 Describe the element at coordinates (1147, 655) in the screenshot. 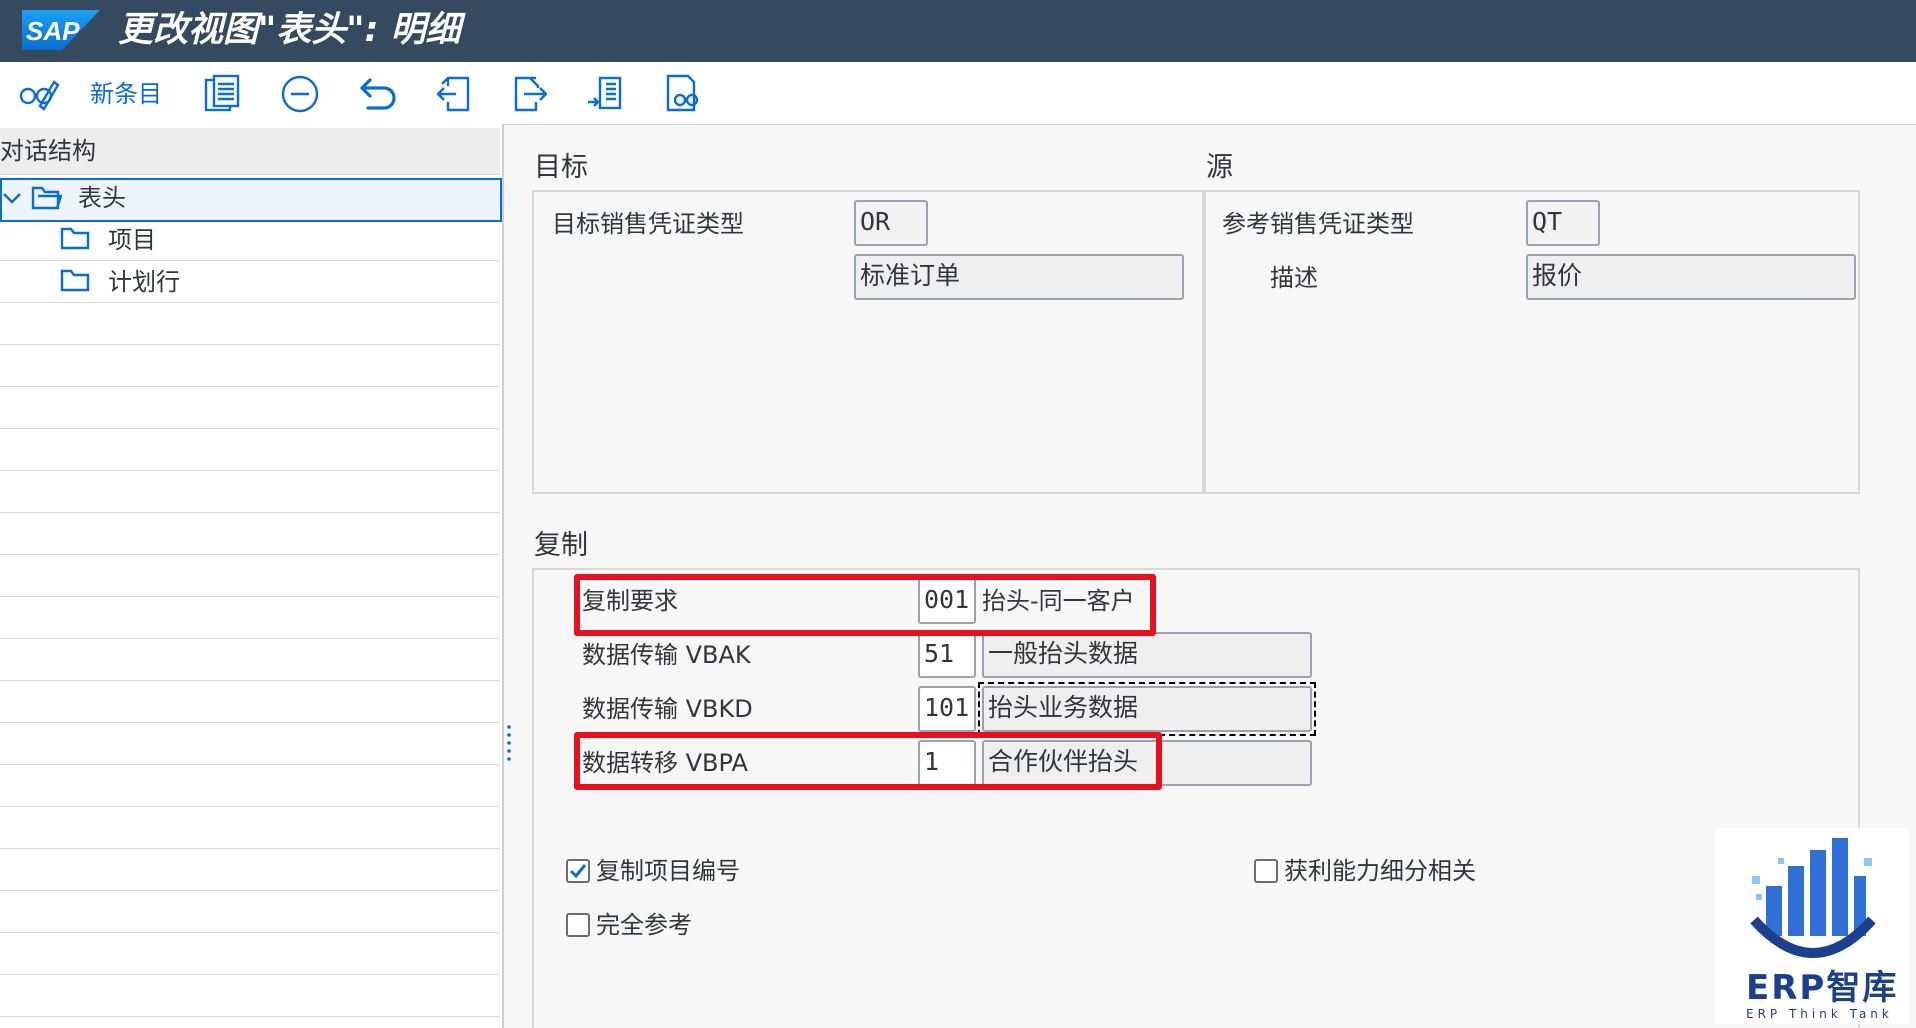

I see `vbak-transfer-desc: 一般抬头数据` at that location.